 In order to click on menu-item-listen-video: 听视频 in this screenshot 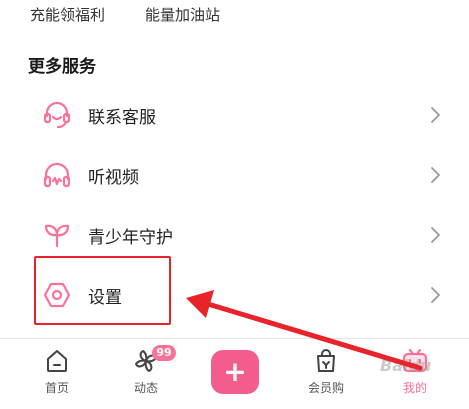, I will do `click(234, 175)`.